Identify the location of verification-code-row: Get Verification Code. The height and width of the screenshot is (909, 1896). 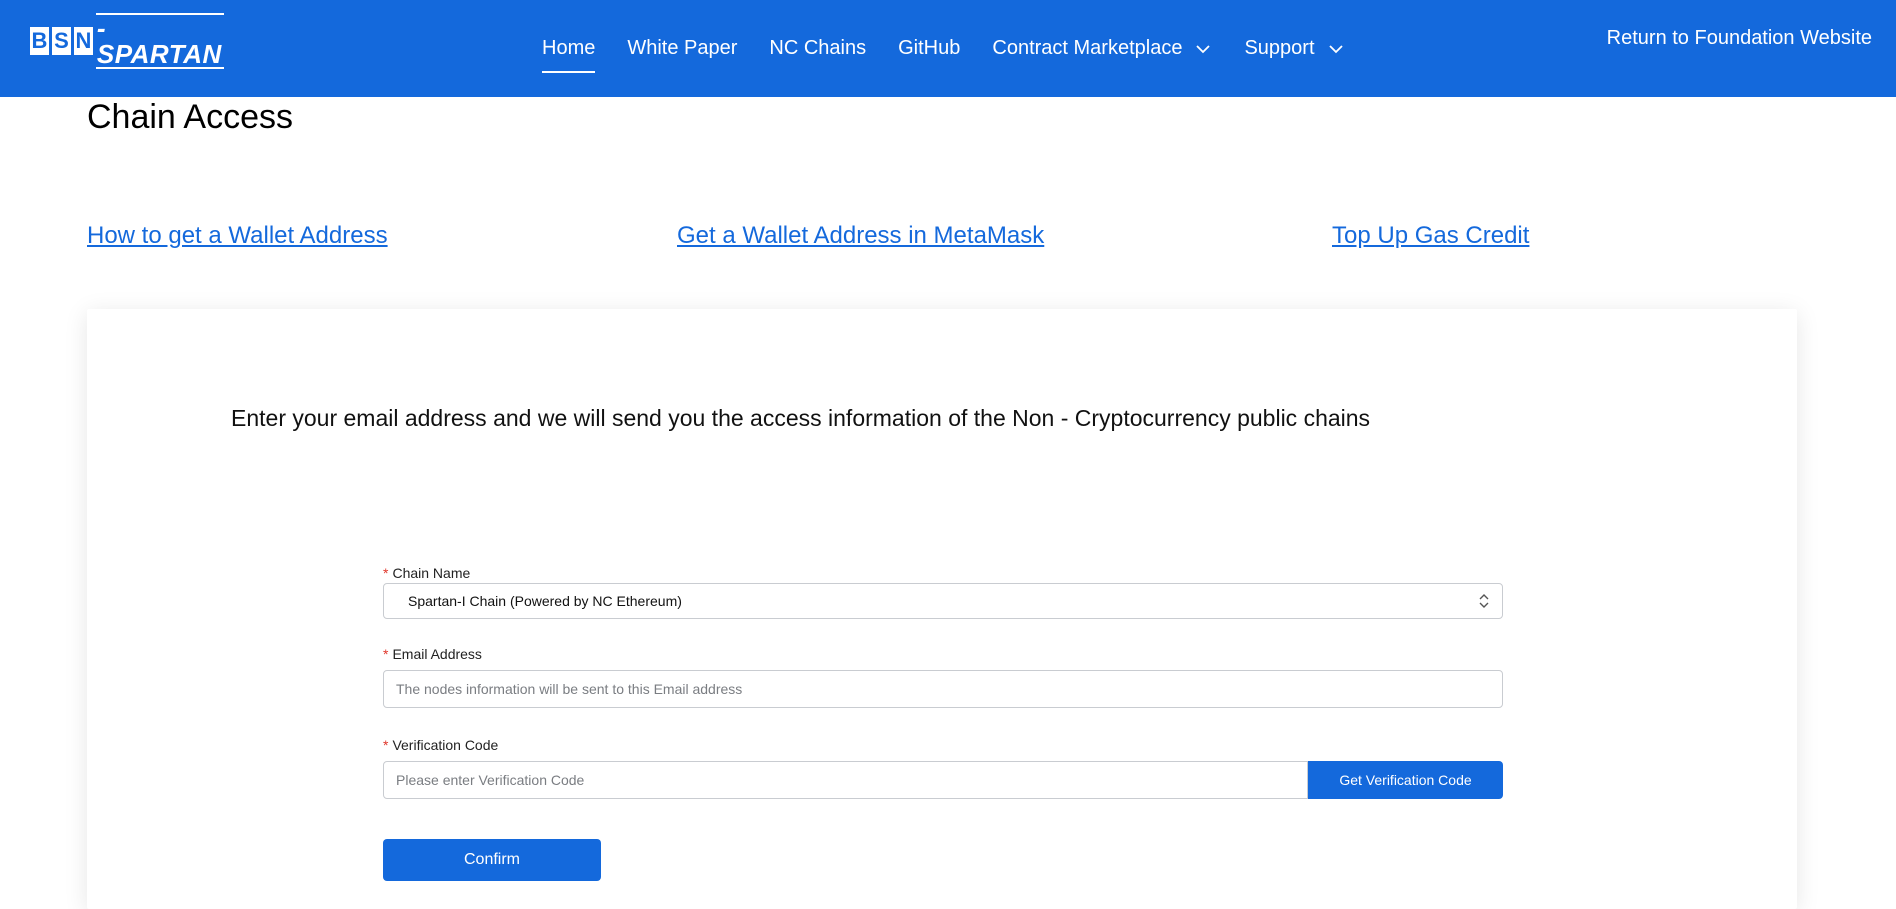
(943, 780).